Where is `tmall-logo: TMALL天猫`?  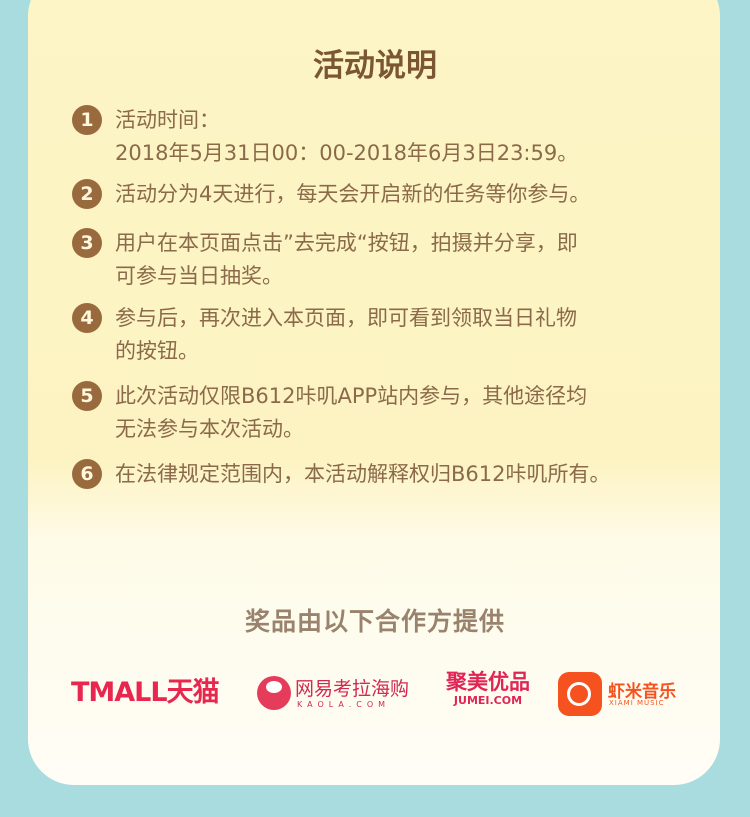 tmall-logo: TMALL天猫 is located at coordinates (145, 692).